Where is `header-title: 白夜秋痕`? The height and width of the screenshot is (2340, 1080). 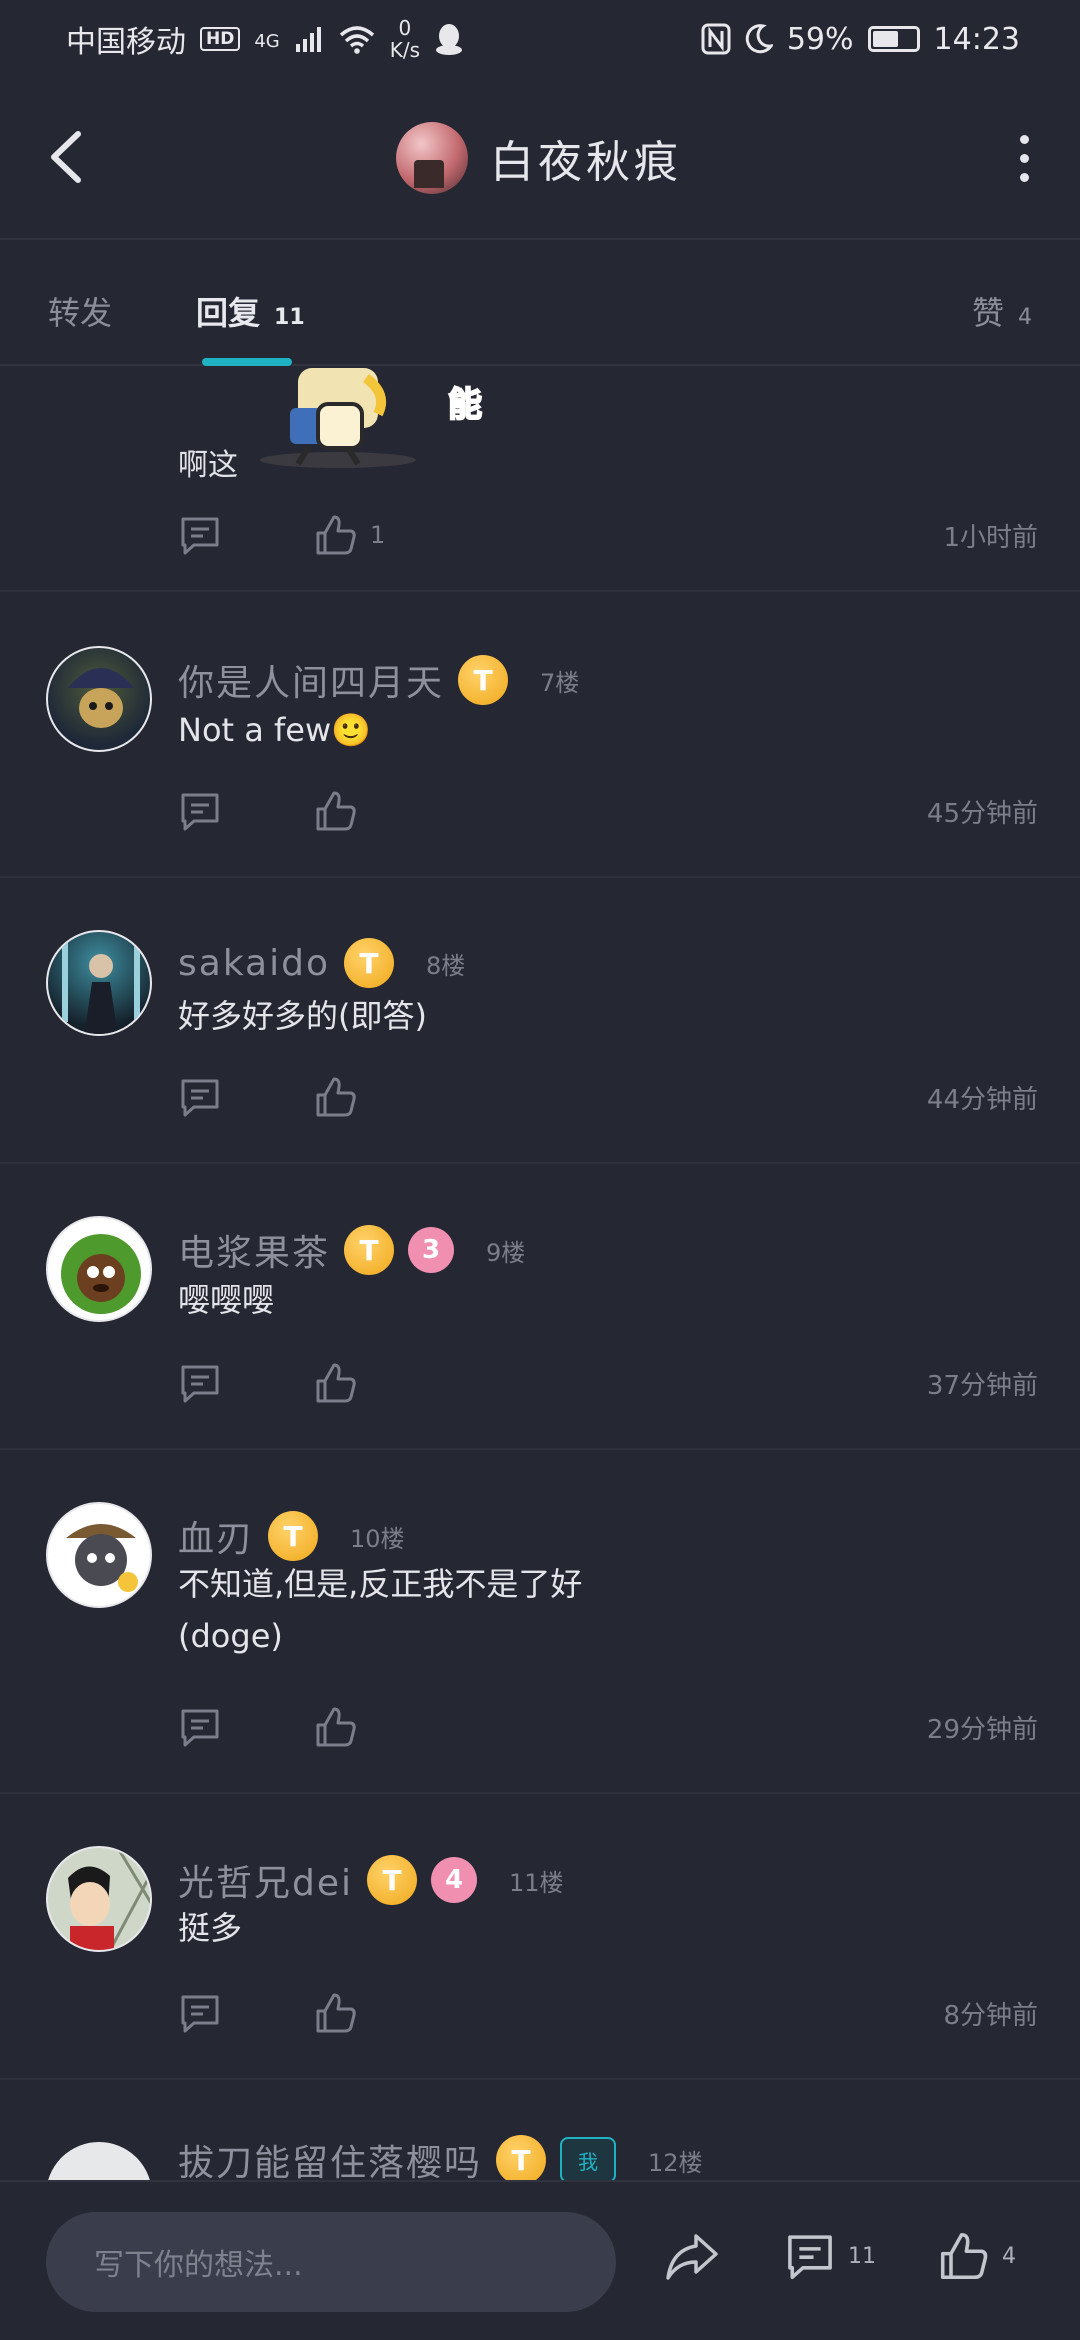
header-title: 白夜秋痕 is located at coordinates (539, 158).